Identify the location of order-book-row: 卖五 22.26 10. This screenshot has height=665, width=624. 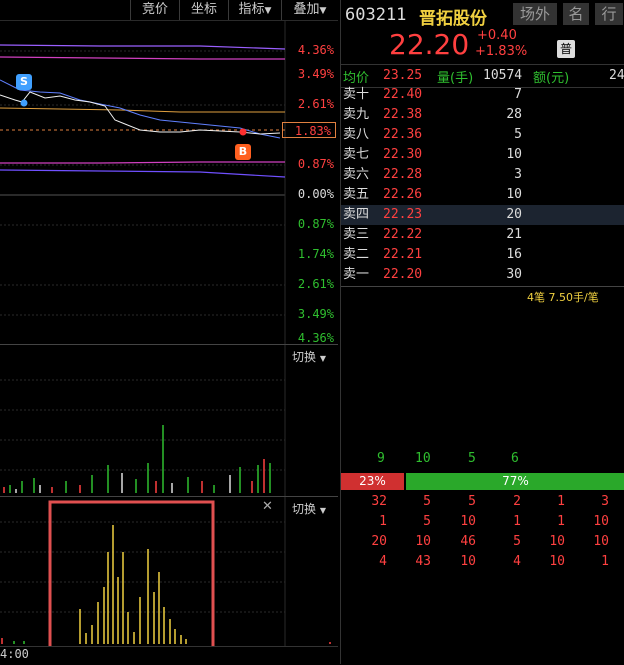
(482, 195).